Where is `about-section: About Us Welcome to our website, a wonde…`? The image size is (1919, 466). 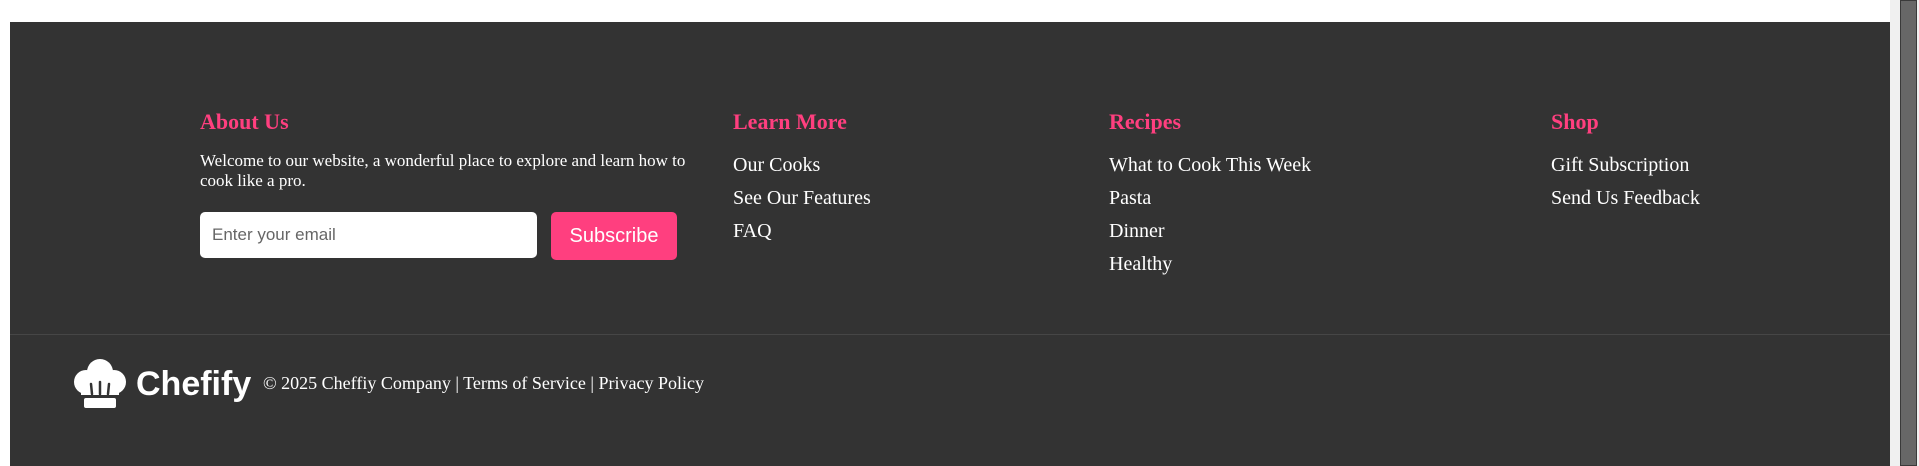 about-section: About Us Welcome to our website, a wonde… is located at coordinates (445, 183).